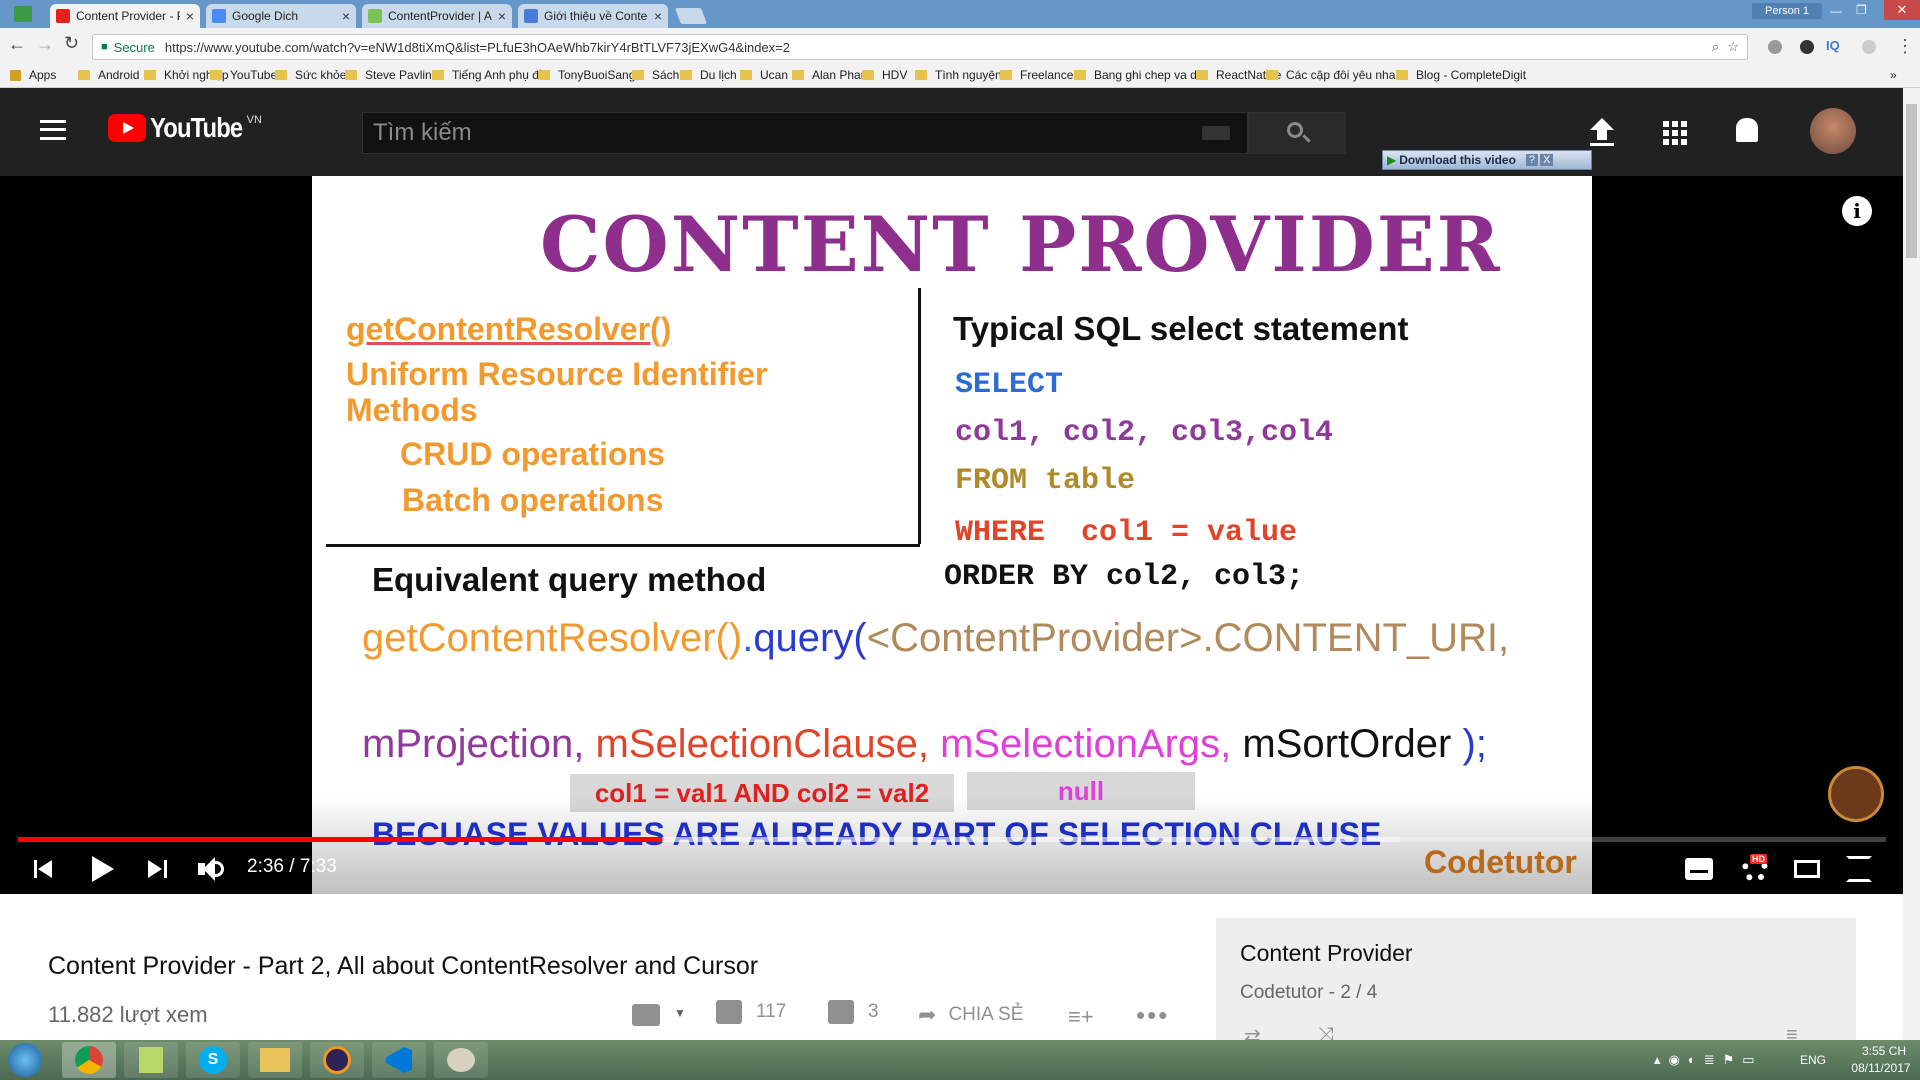 The image size is (1920, 1080). What do you see at coordinates (1833, 131) in the screenshot?
I see `avatar` at bounding box center [1833, 131].